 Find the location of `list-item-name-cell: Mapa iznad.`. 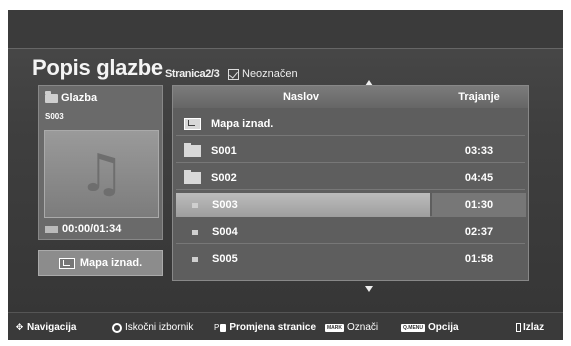

list-item-name-cell: Mapa iznad. is located at coordinates (303, 124).